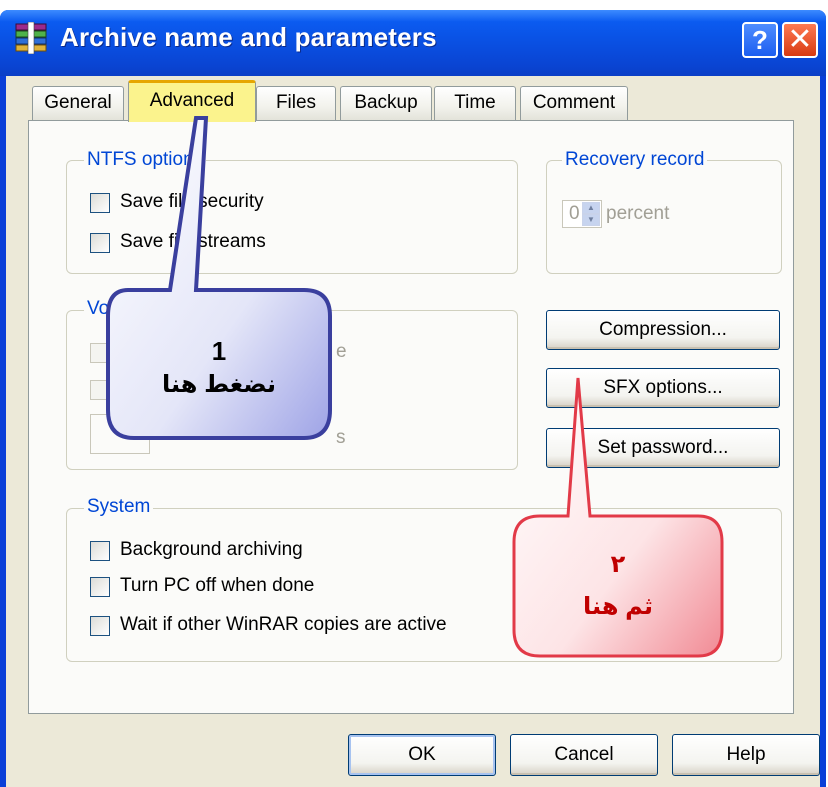 Image resolution: width=828 pixels, height=787 pixels. What do you see at coordinates (100, 626) in the screenshot?
I see `wait-winrar-copies-checkbox` at bounding box center [100, 626].